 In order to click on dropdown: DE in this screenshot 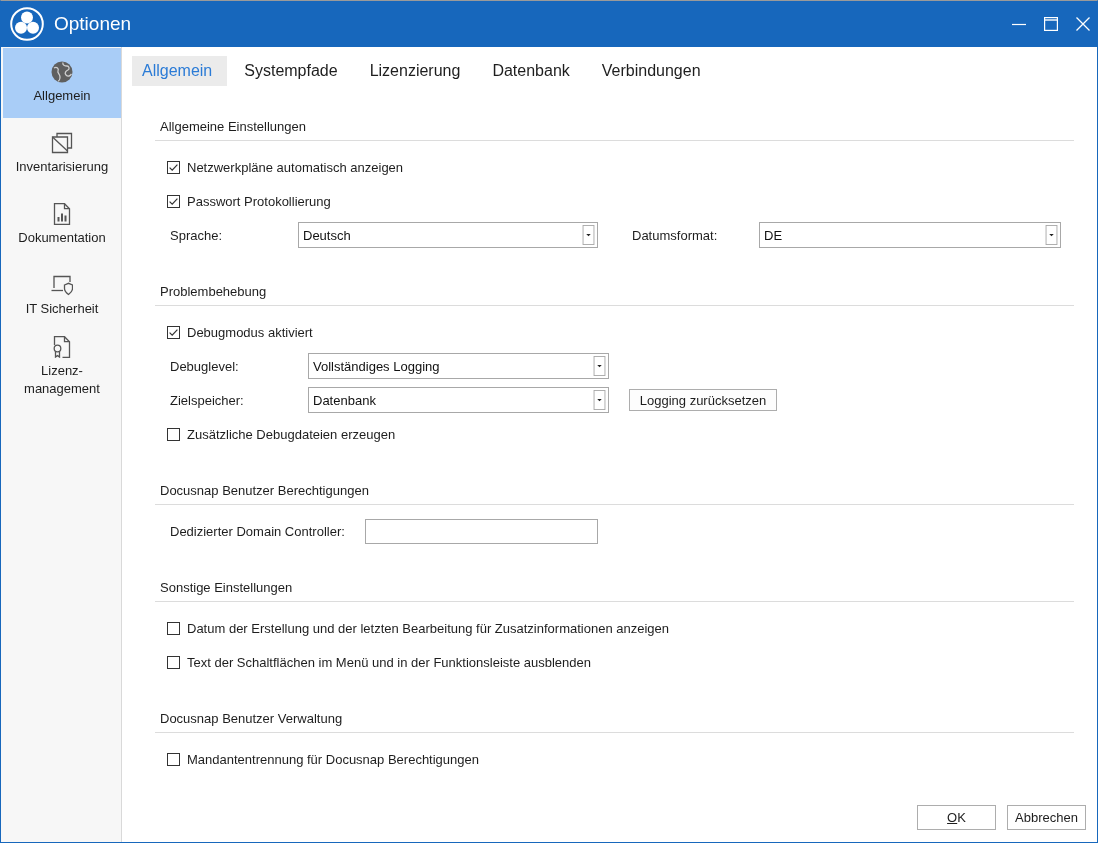, I will do `click(910, 235)`.